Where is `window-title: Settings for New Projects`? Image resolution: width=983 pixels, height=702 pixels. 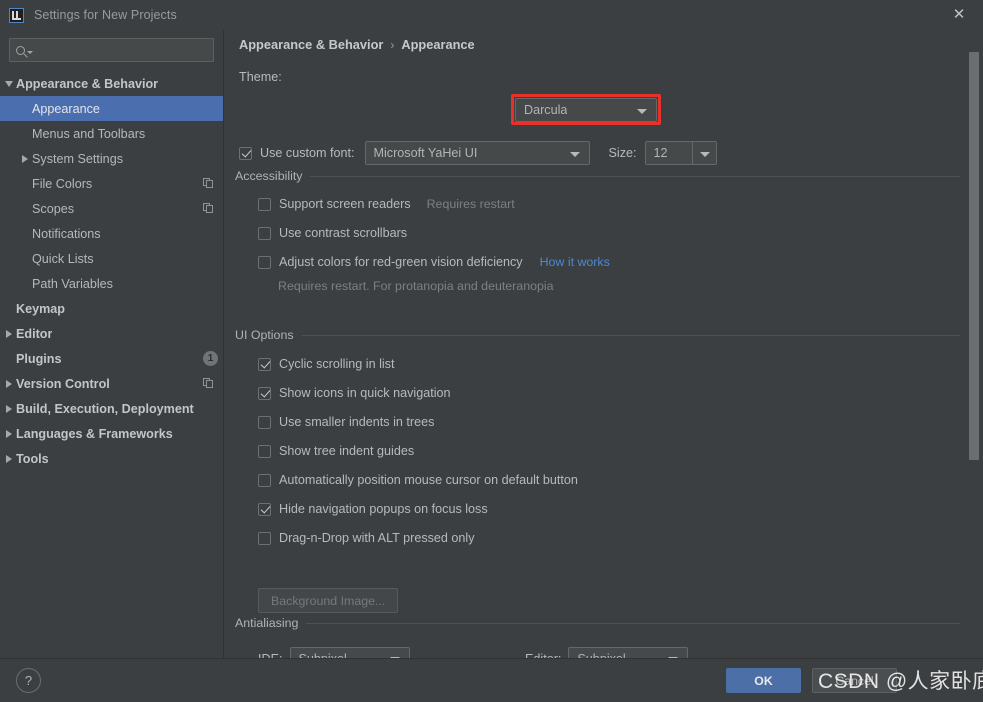 window-title: Settings for New Projects is located at coordinates (105, 15).